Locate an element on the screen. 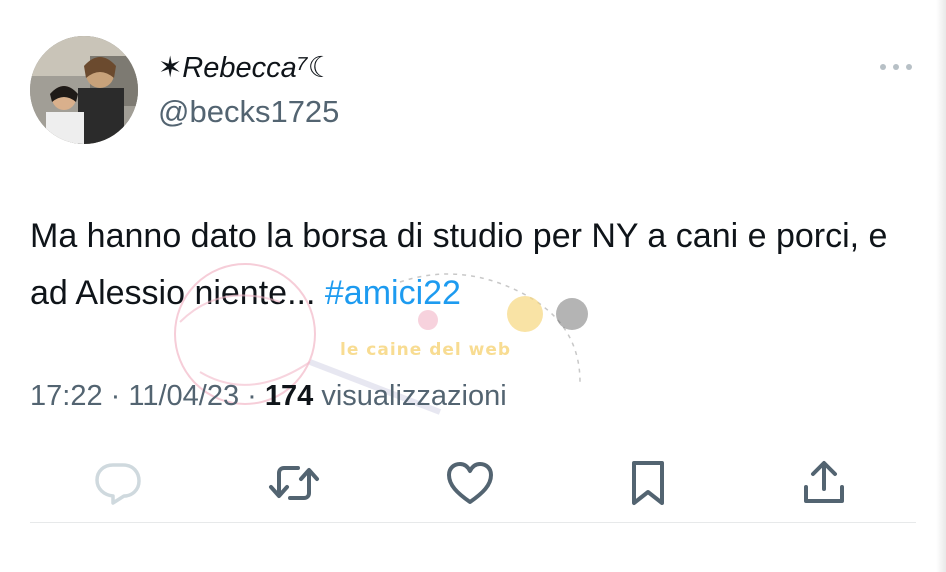  retweet-icon is located at coordinates (294, 483).